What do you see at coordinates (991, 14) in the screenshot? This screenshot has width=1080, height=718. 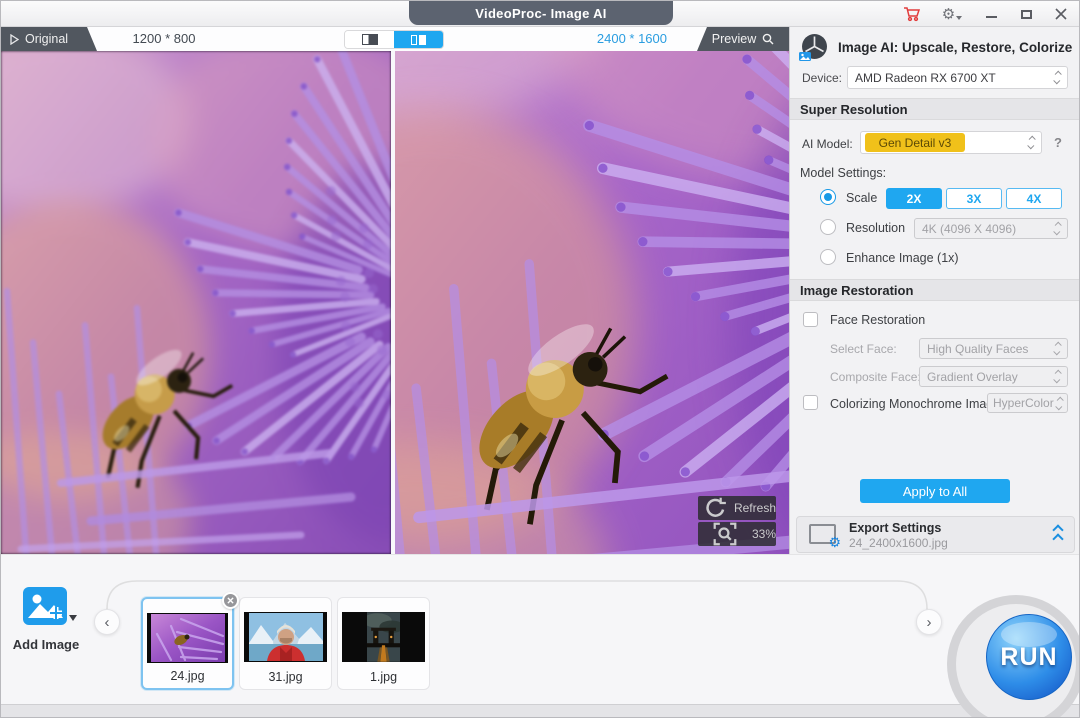 I see `minimize-button` at bounding box center [991, 14].